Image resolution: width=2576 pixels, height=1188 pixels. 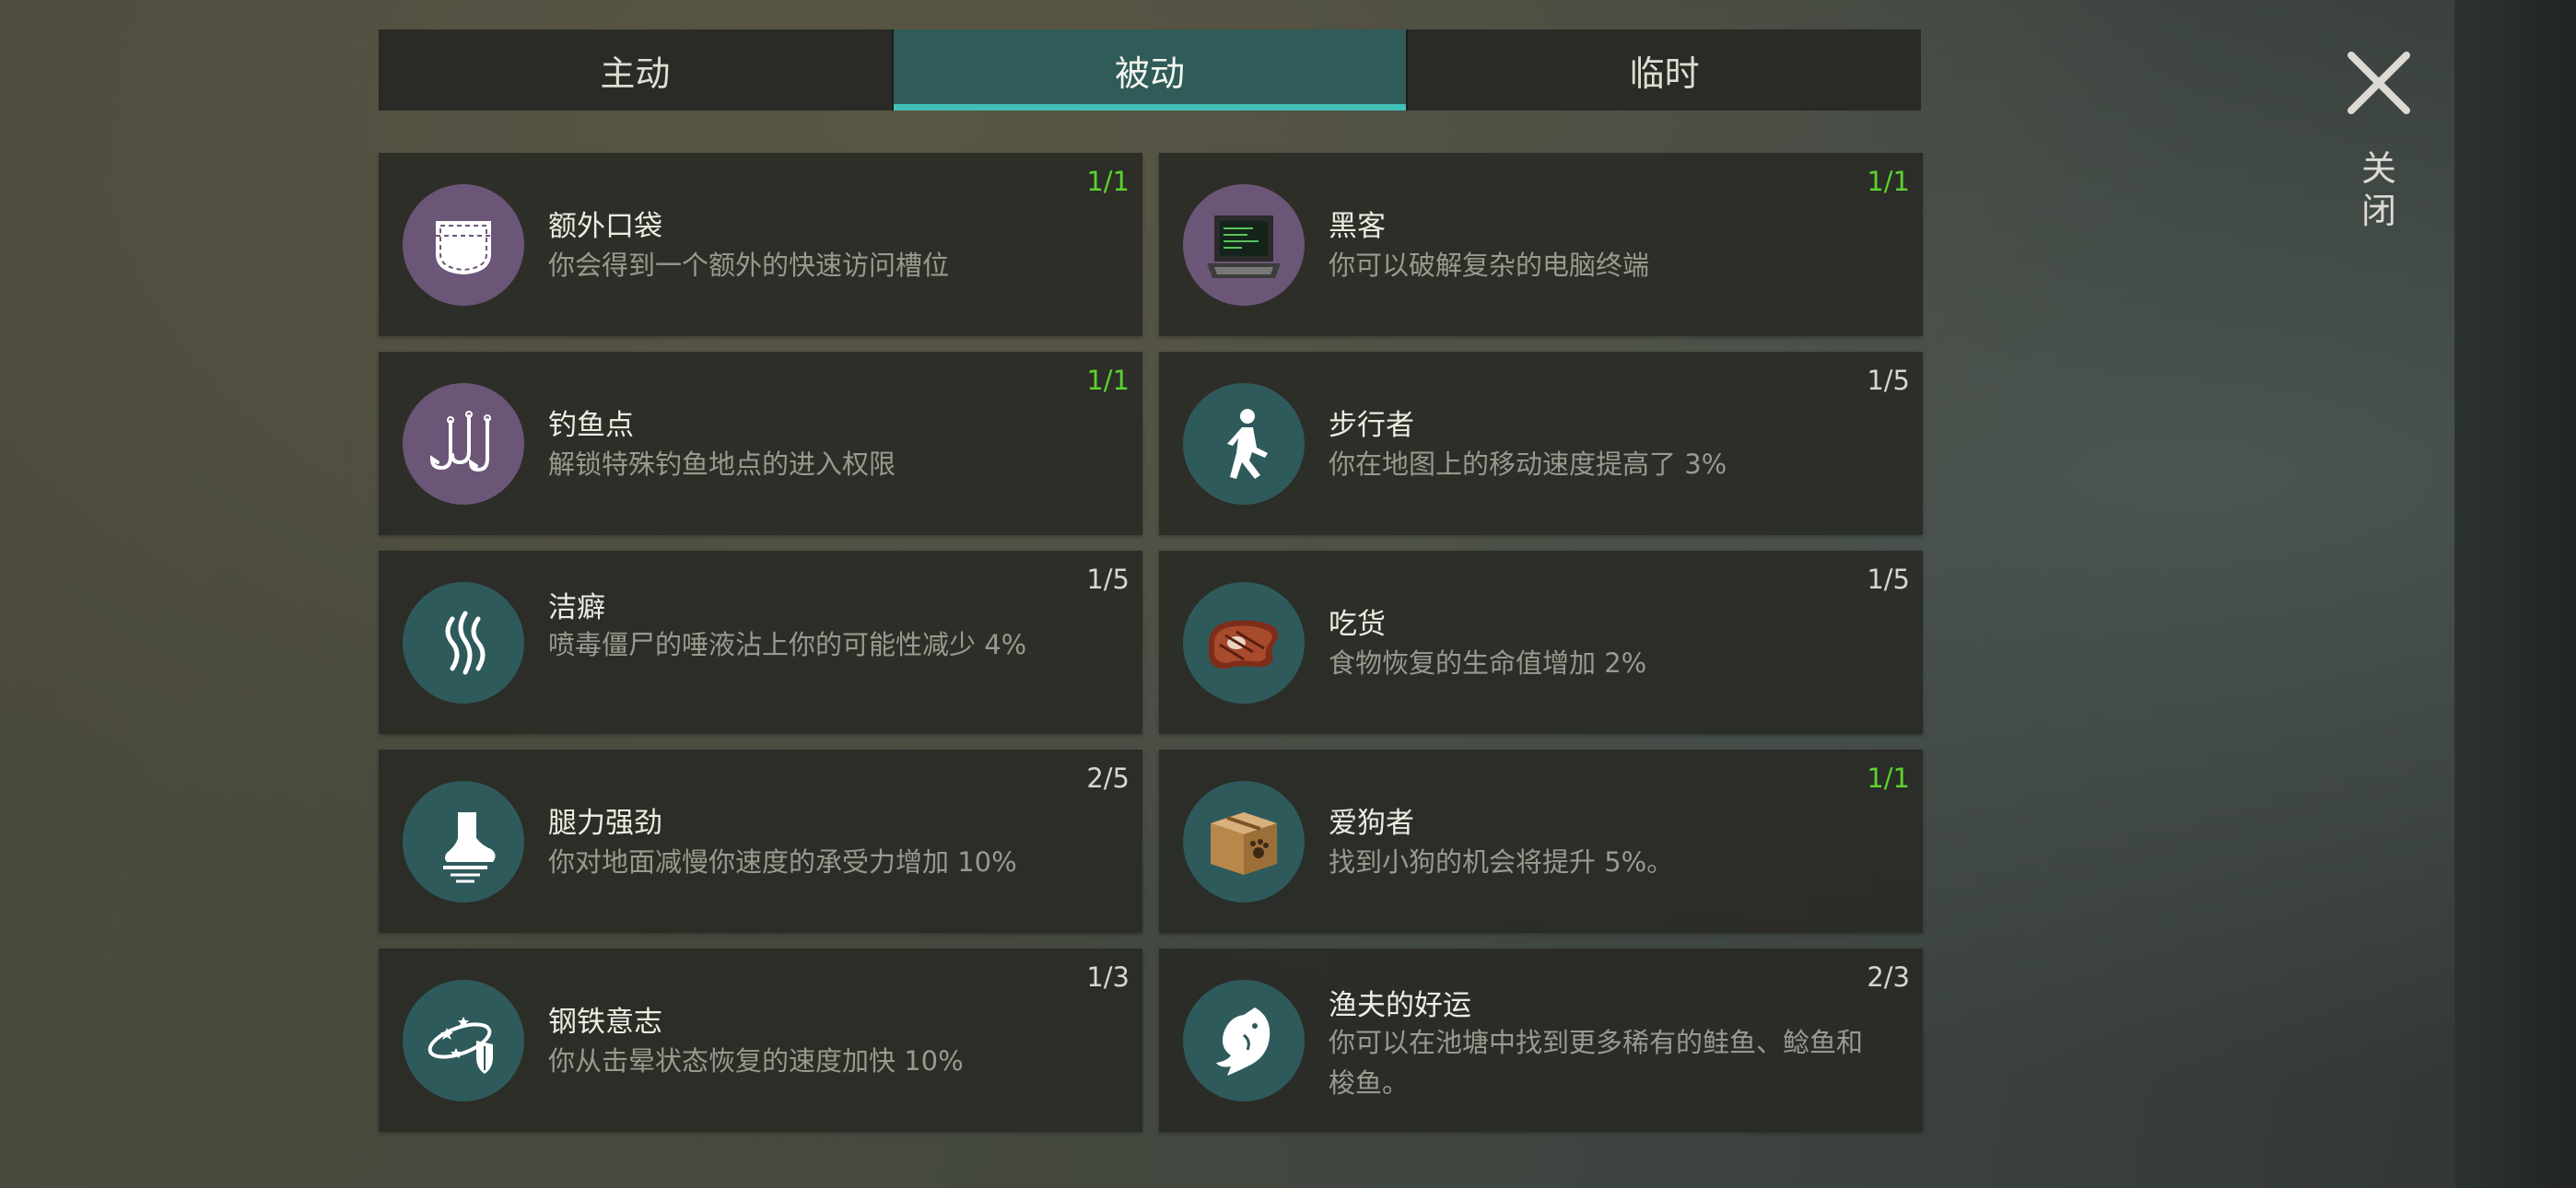 I want to click on close-button, so click(x=2379, y=83).